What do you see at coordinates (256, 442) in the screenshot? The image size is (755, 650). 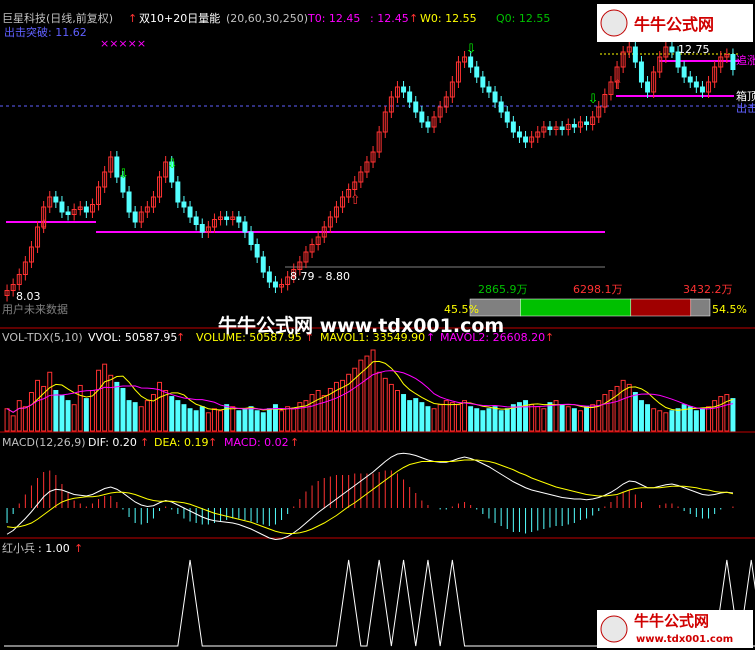 I see `macd-value: MACD: 0.02` at bounding box center [256, 442].